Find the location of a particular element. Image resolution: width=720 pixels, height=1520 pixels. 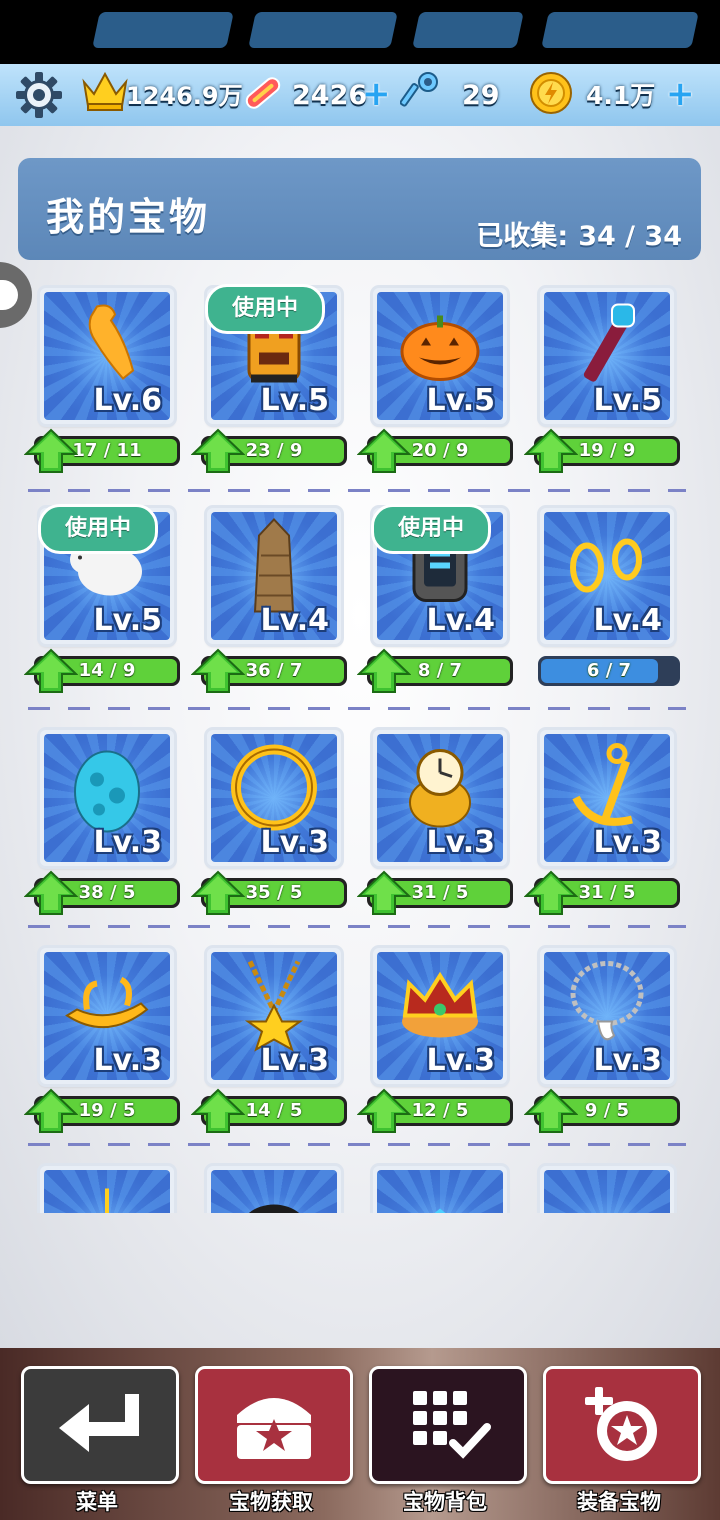

crown-value: 1246.9万 is located at coordinates (184, 96).